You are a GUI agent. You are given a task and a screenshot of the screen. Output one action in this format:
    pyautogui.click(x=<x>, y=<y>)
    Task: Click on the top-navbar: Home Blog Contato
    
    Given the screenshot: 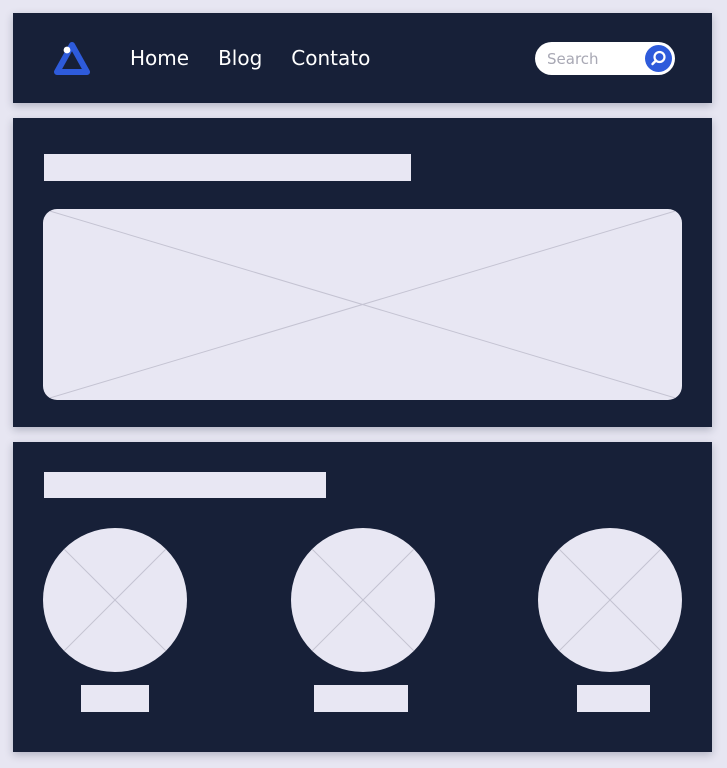 What is the action you would take?
    pyautogui.click(x=362, y=58)
    